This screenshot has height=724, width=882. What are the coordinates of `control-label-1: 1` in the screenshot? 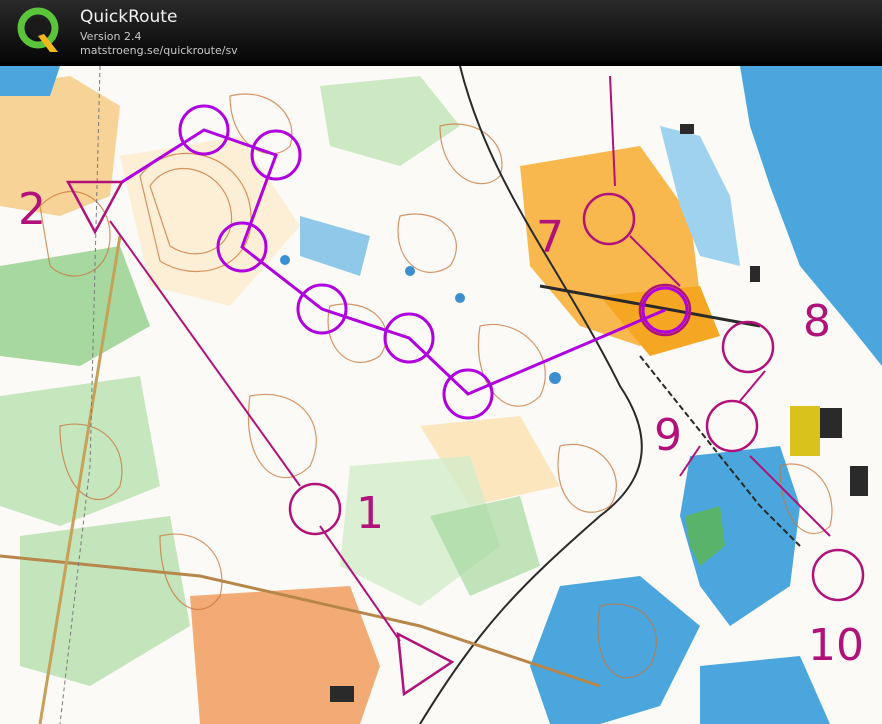 It's located at (370, 513).